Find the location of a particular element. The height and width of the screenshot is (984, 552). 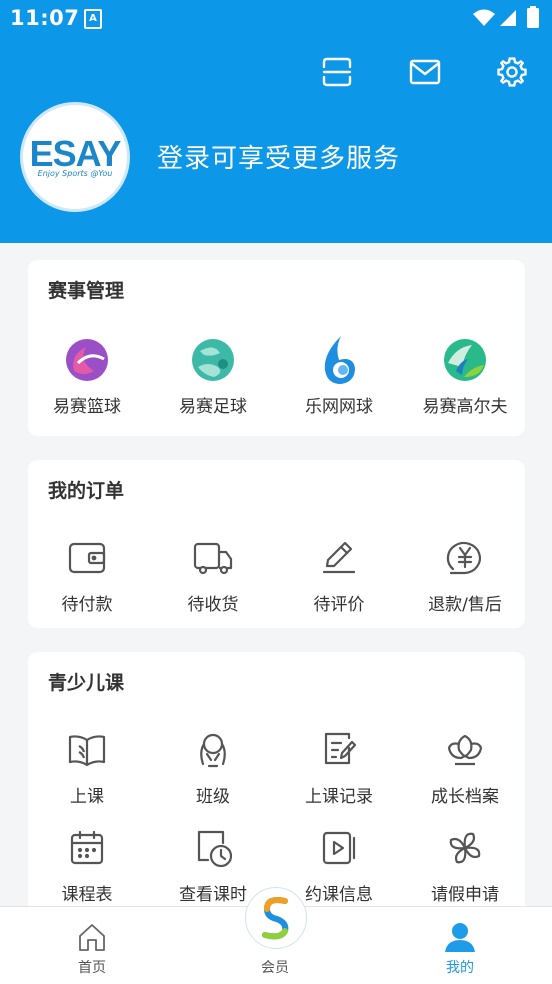

member-center-button is located at coordinates (276, 918).